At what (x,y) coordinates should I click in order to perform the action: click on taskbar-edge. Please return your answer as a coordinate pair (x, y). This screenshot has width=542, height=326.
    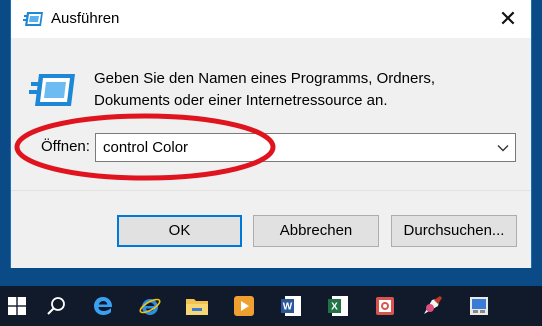
    Looking at the image, I should click on (102, 306).